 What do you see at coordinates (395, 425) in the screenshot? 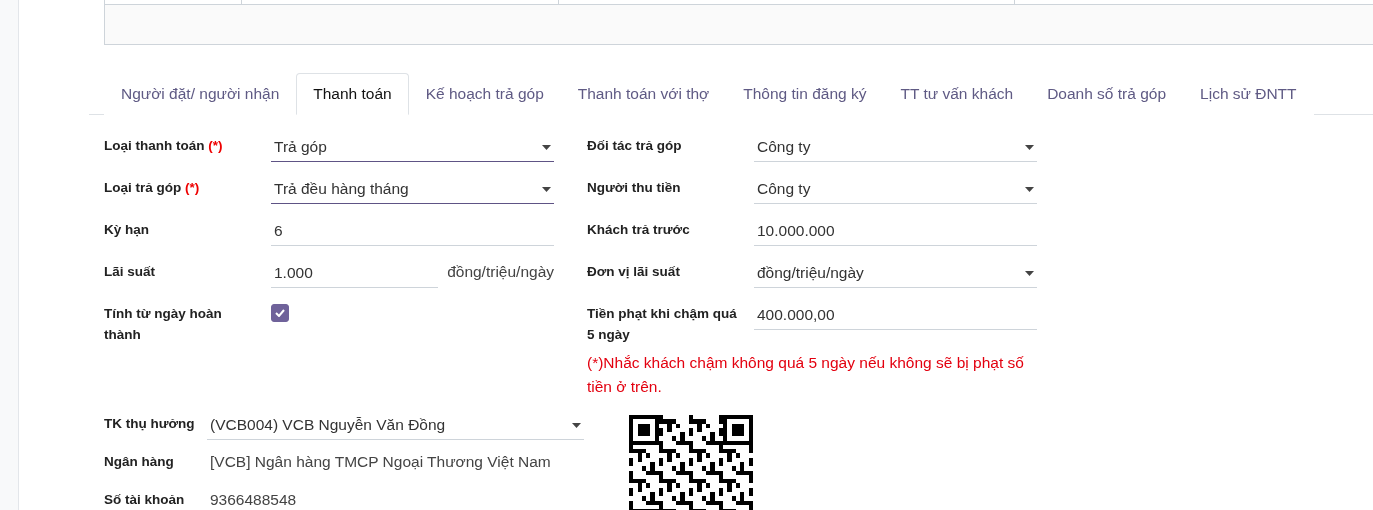
I see `select-field: (VCB004) VCB Nguyễn Văn Đồng` at bounding box center [395, 425].